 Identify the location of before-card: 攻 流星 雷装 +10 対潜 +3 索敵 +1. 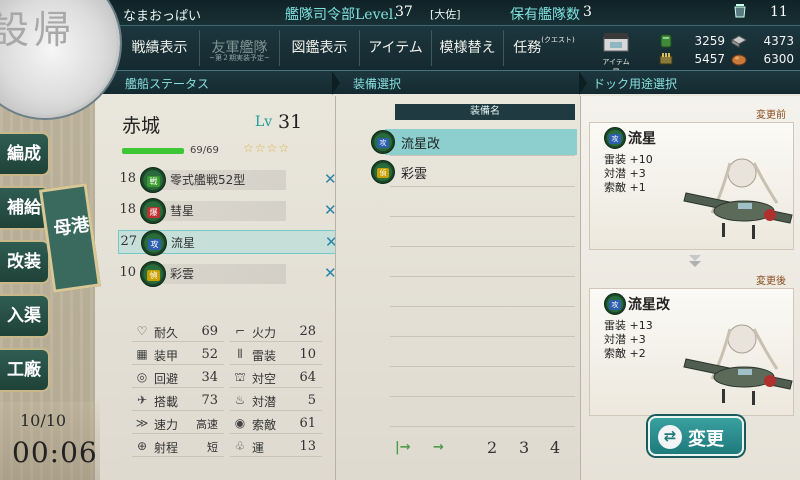
(691, 186).